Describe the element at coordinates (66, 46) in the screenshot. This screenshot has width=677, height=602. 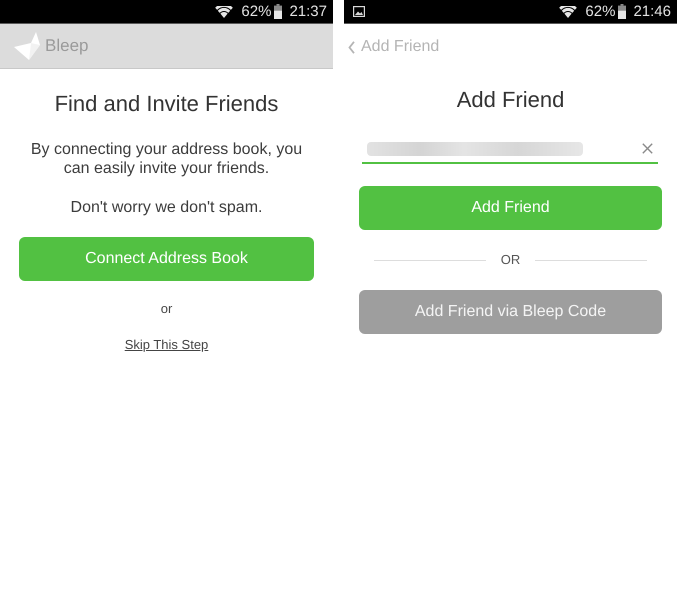
I see `app-title: Bleep` at that location.